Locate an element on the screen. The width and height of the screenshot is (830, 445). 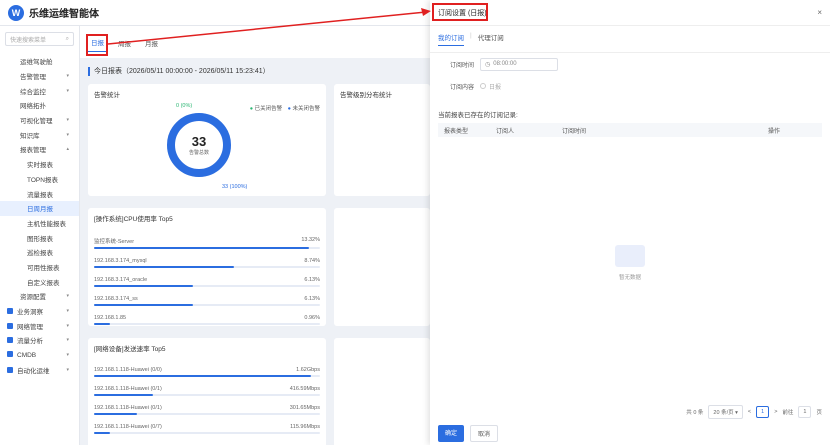
arrow-line is located at coordinates (267, 28).